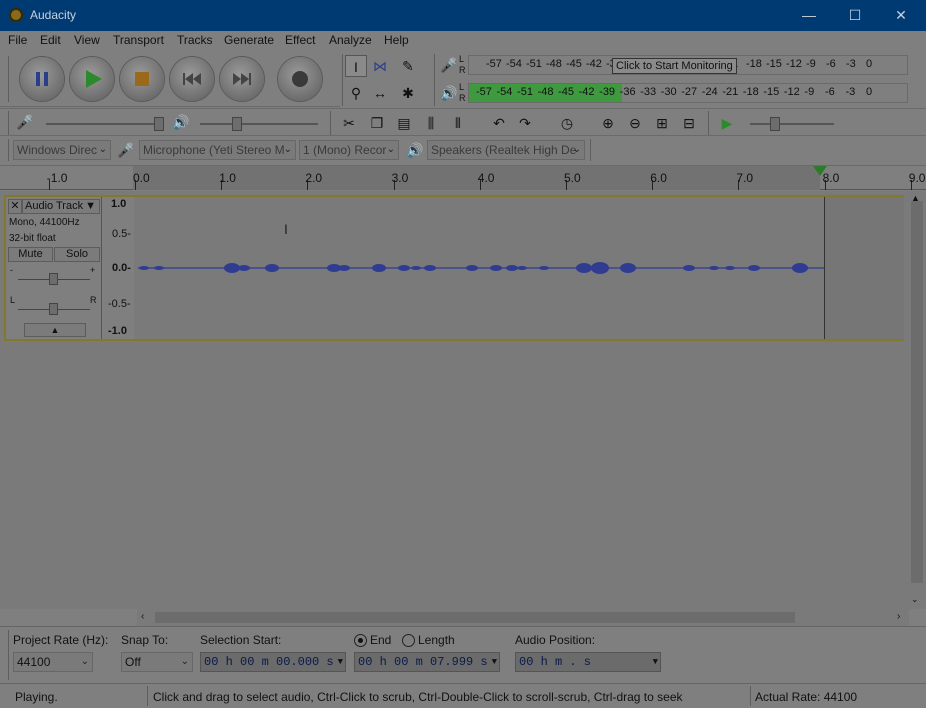 This screenshot has height=708, width=926. Describe the element at coordinates (855, 15) in the screenshot. I see `maximize-button: ☐` at that location.